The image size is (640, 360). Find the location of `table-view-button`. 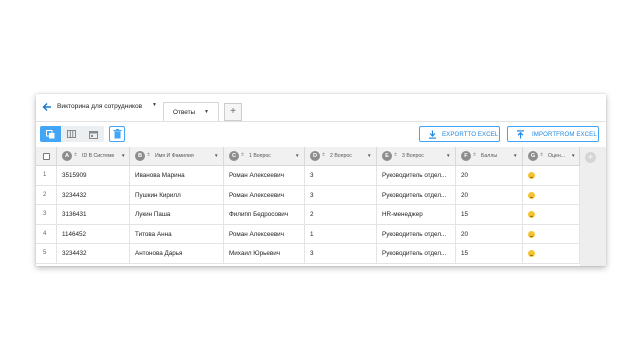

table-view-button is located at coordinates (50, 134).